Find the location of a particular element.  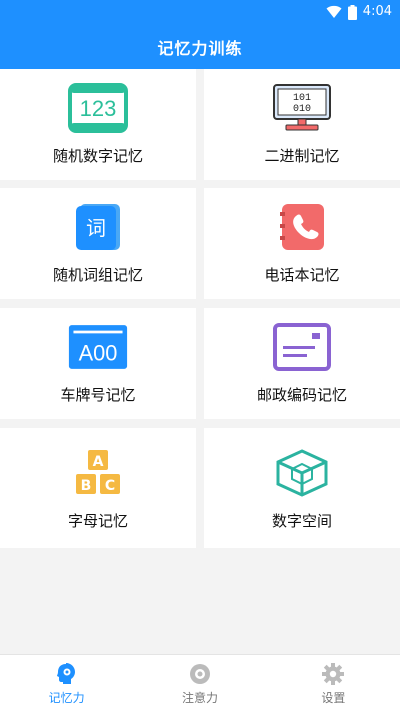

svg-text: 101 is located at coordinates (302, 98).